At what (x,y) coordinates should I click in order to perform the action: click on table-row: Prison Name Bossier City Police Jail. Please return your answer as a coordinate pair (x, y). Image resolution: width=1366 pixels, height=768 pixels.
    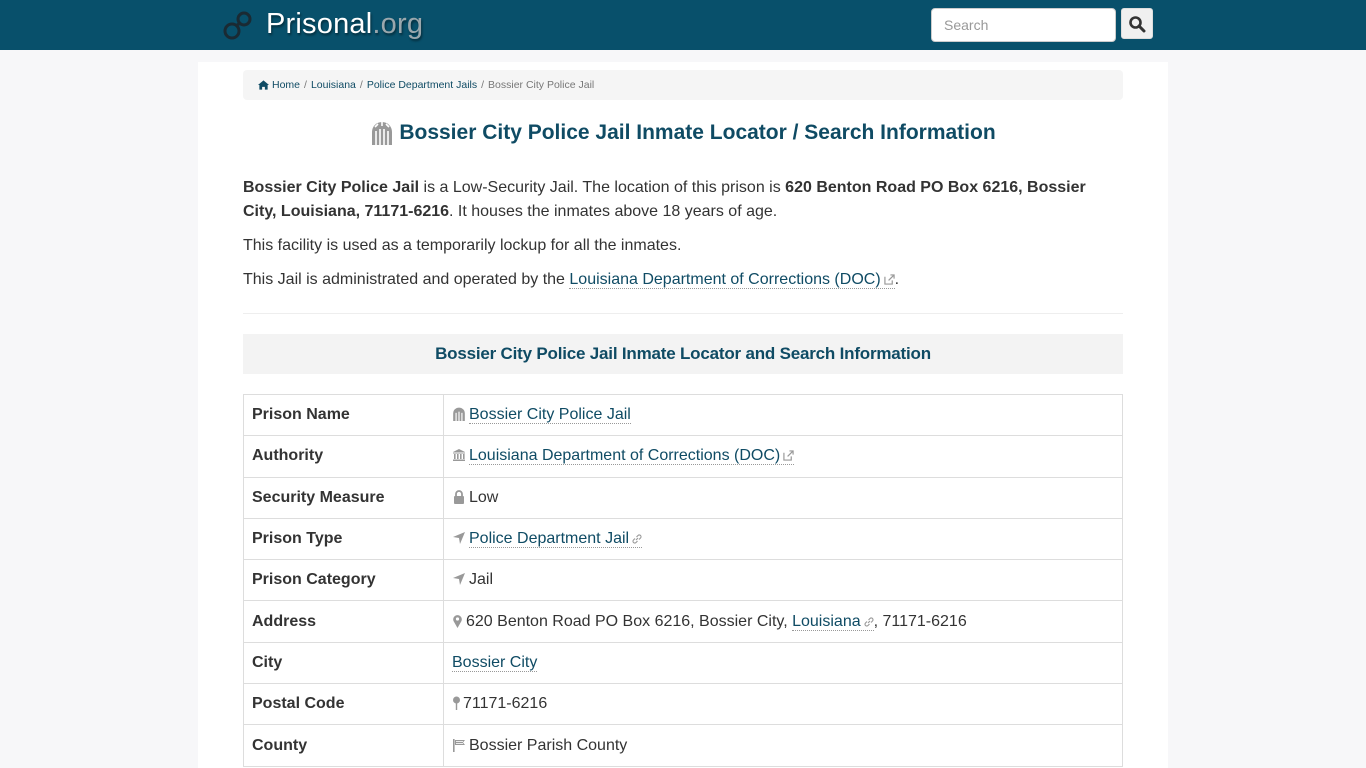
    Looking at the image, I should click on (683, 415).